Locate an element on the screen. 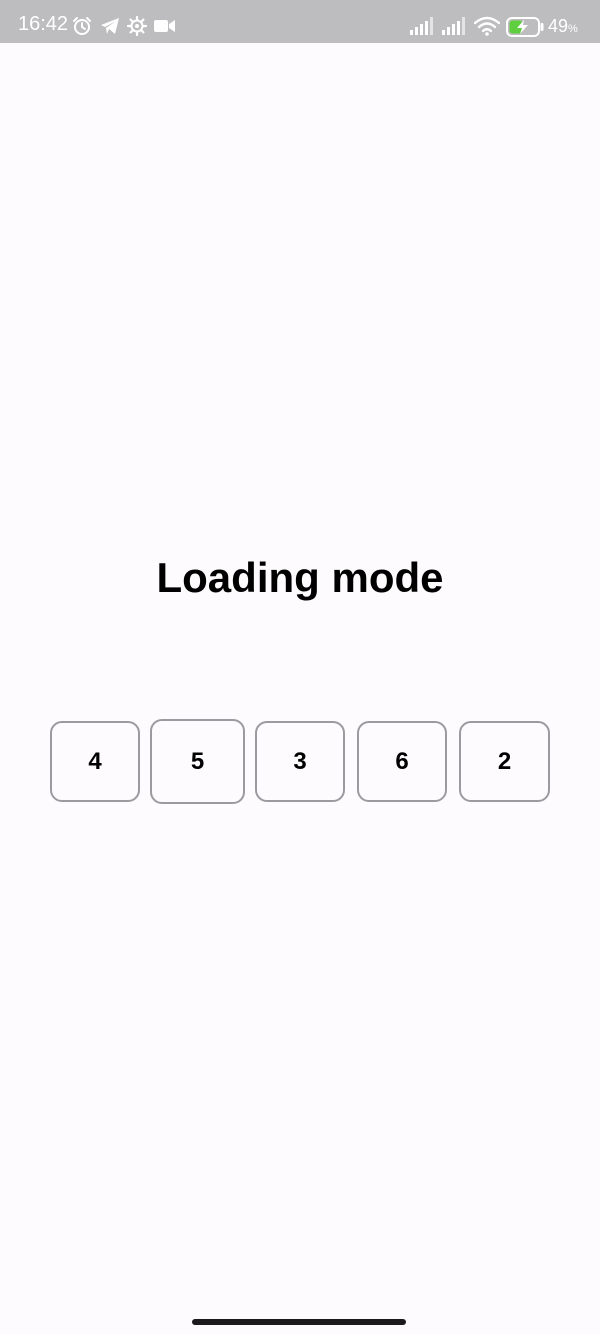 The image size is (600, 1334). home-indicator is located at coordinates (299, 1322).